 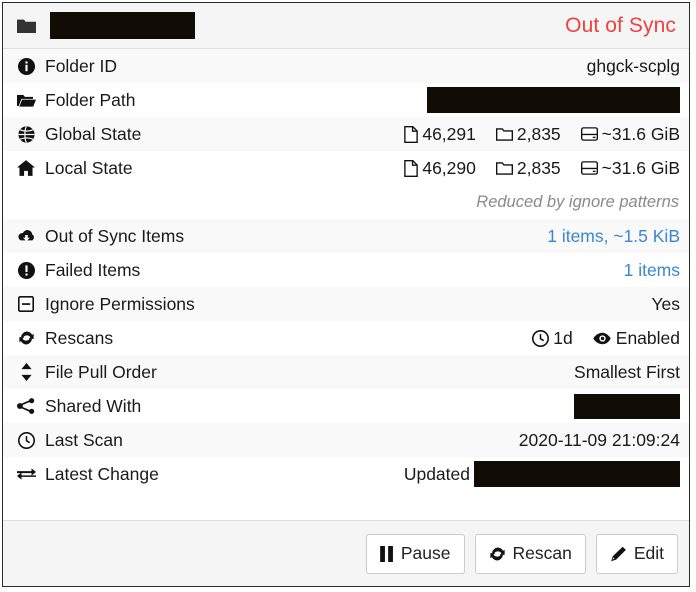 I want to click on folder-icon, so click(x=26, y=26).